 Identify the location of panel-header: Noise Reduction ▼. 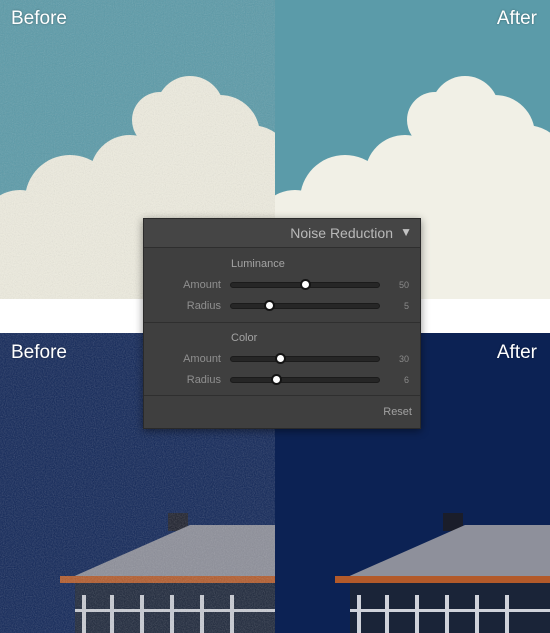
(282, 233).